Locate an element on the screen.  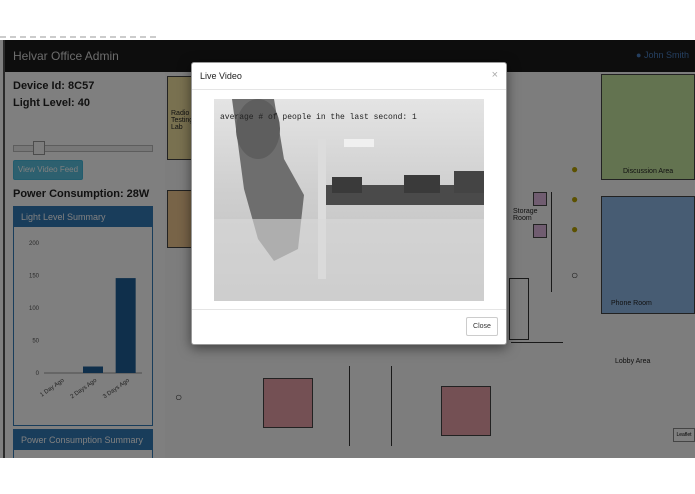
modal-title: Live Video is located at coordinates (221, 76).